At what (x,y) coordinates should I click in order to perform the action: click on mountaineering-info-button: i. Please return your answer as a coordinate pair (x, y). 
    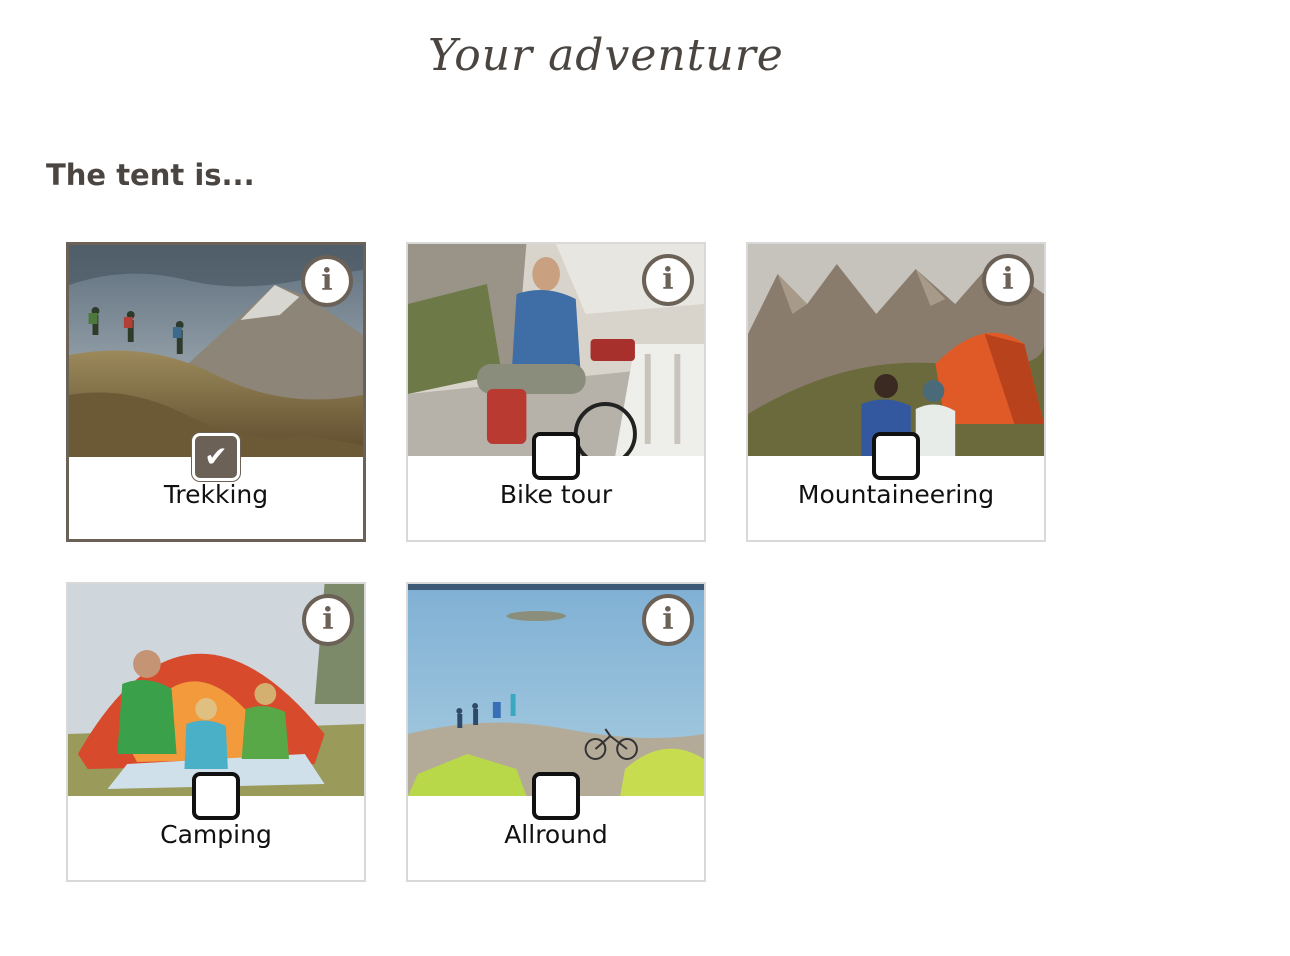
    Looking at the image, I should click on (1008, 280).